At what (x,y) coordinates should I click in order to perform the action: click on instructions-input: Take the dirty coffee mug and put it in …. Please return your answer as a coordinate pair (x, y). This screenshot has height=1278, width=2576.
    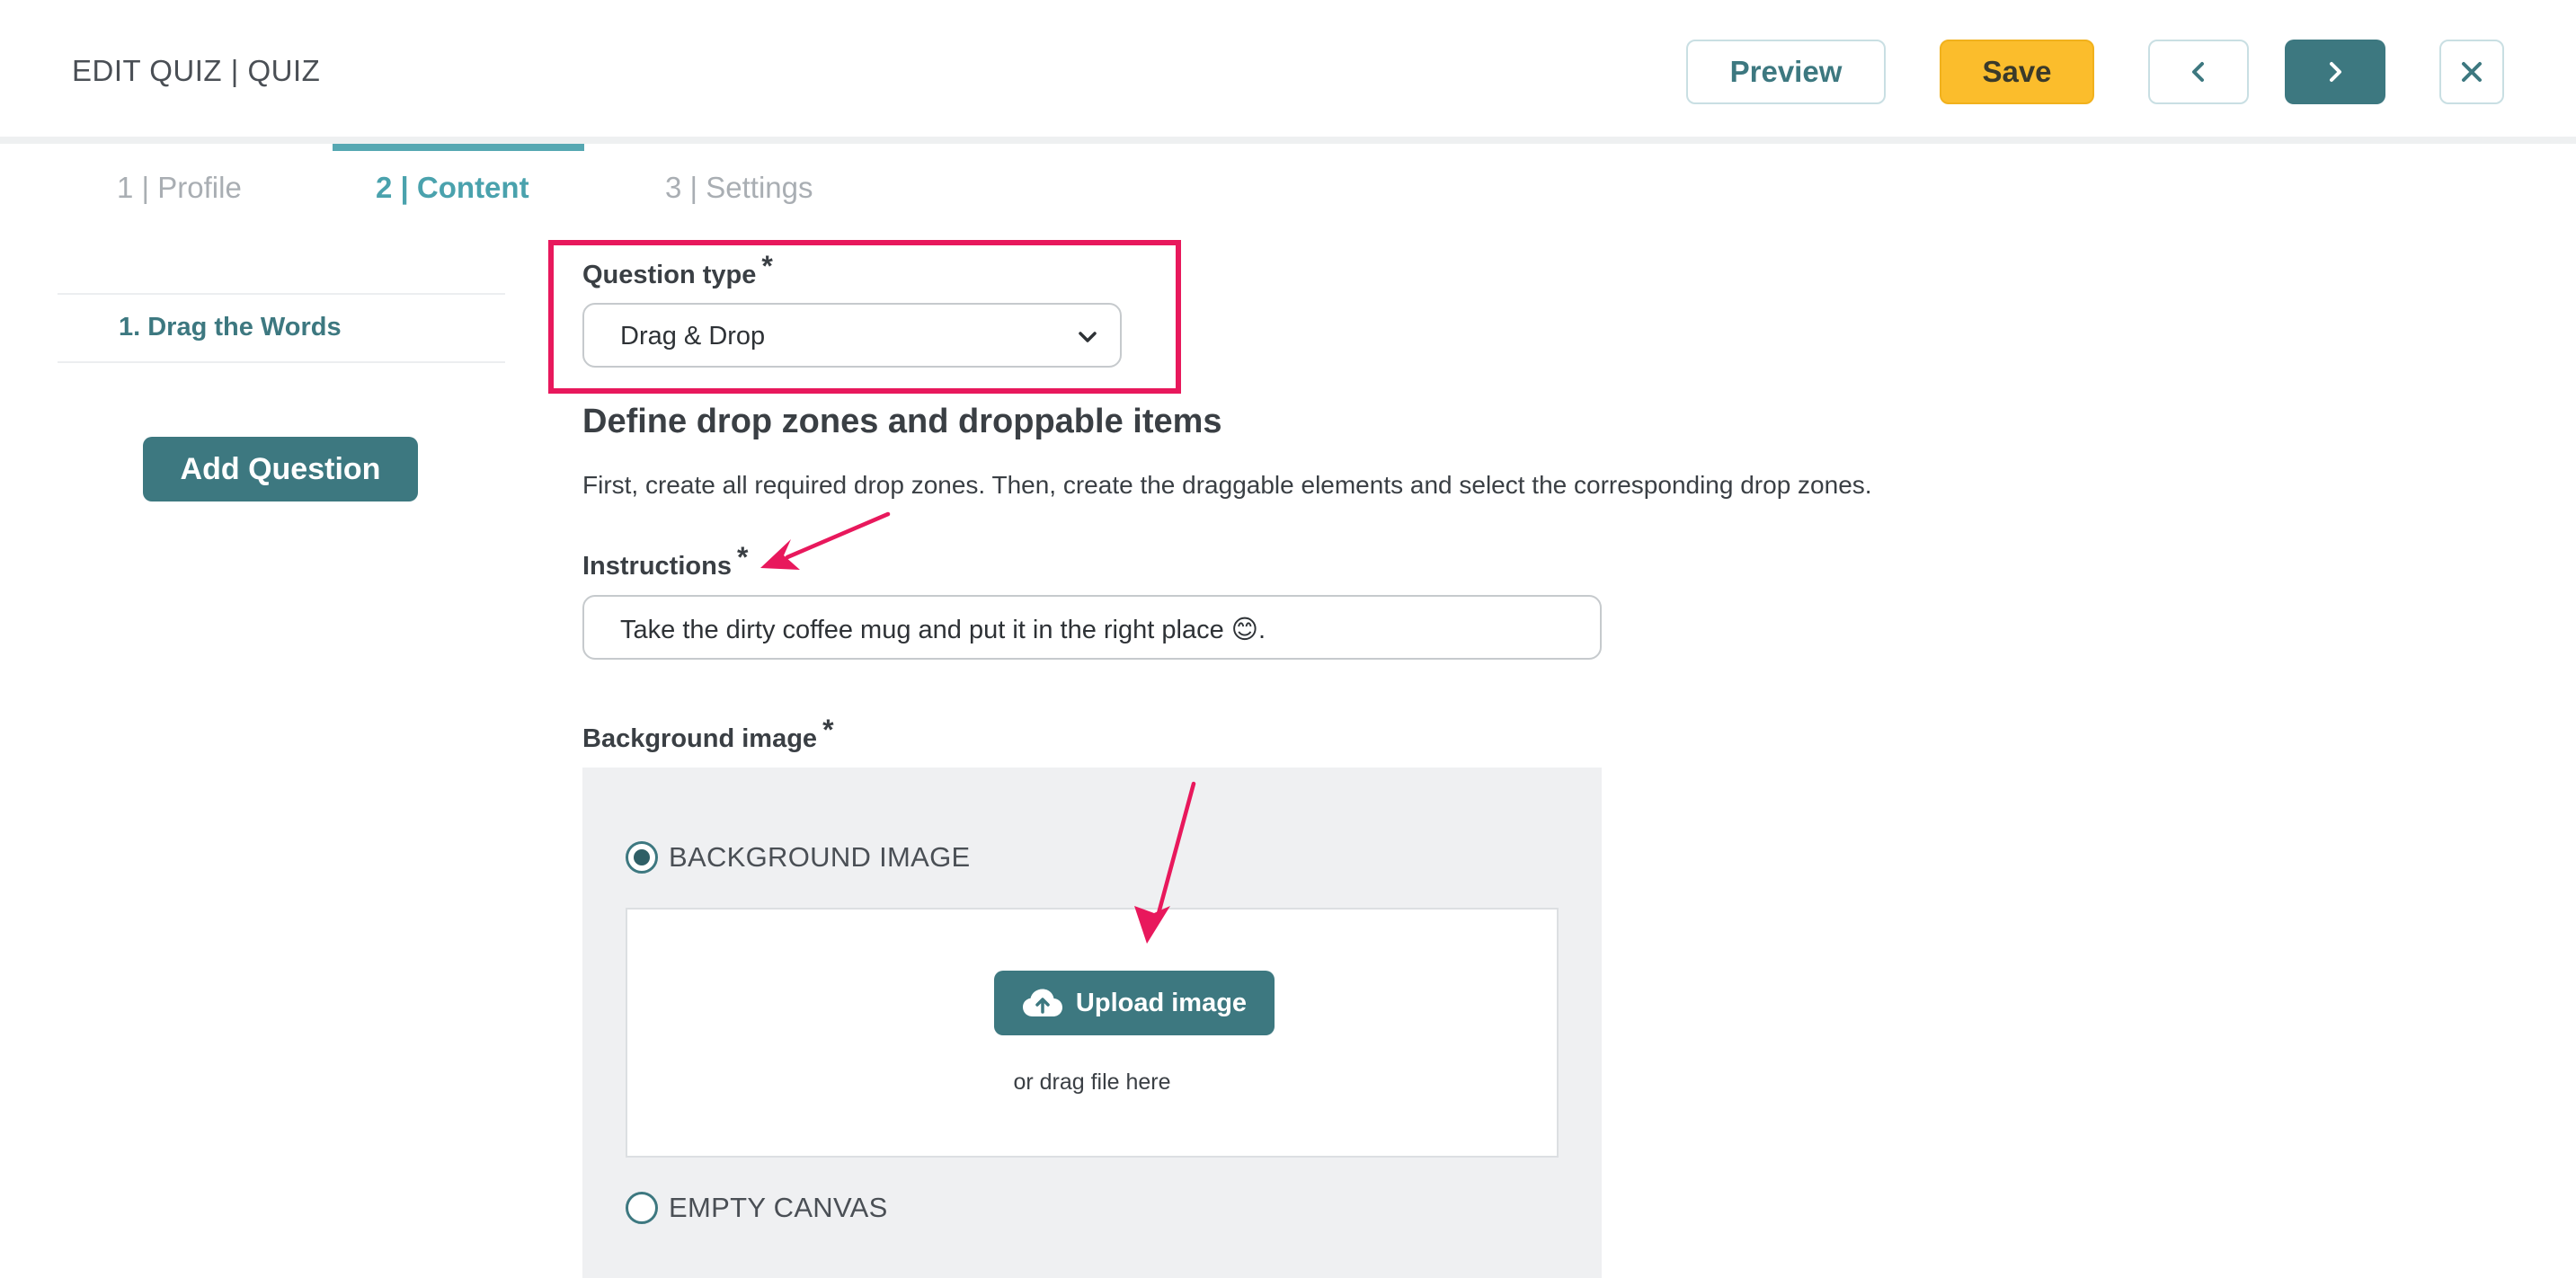
    Looking at the image, I should click on (1092, 628).